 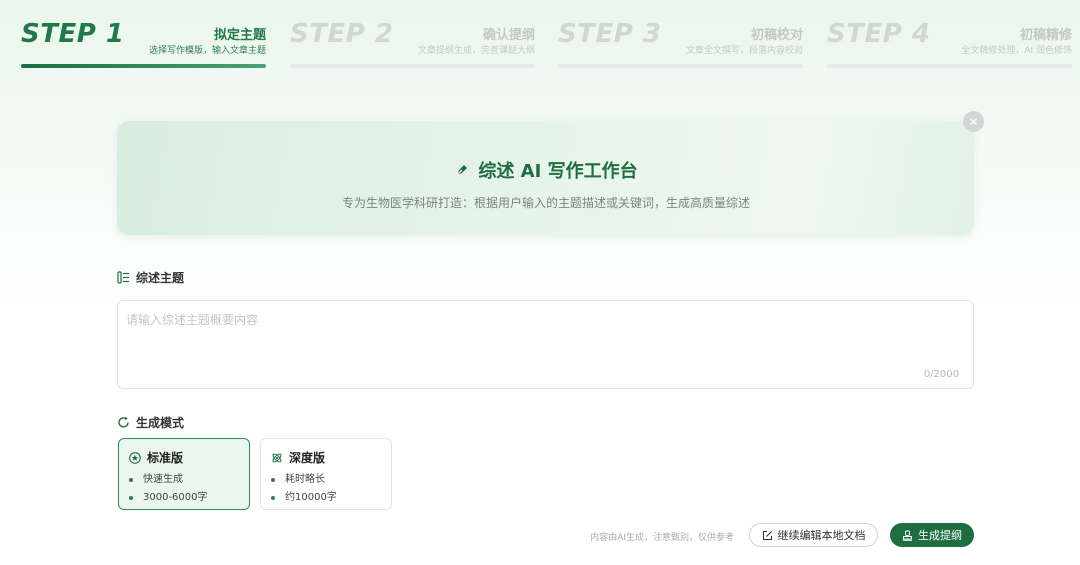 I want to click on mode-option-header: 标准版, so click(x=156, y=457).